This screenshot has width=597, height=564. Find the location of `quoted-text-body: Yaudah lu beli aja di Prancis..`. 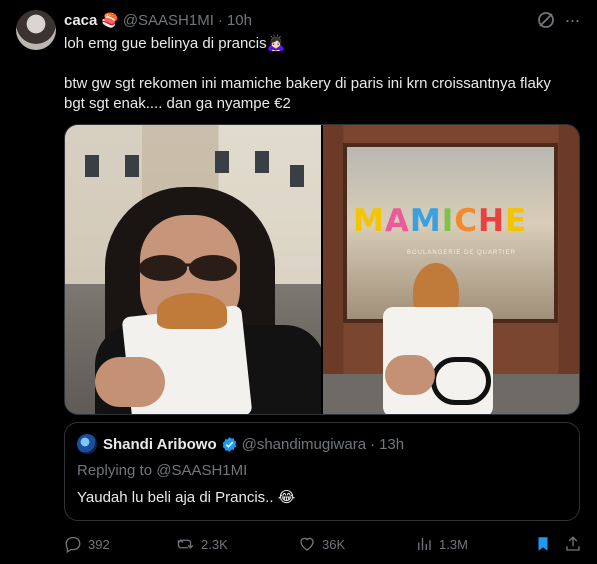

quoted-text-body: Yaudah lu beli aja di Prancis.. is located at coordinates (175, 497).